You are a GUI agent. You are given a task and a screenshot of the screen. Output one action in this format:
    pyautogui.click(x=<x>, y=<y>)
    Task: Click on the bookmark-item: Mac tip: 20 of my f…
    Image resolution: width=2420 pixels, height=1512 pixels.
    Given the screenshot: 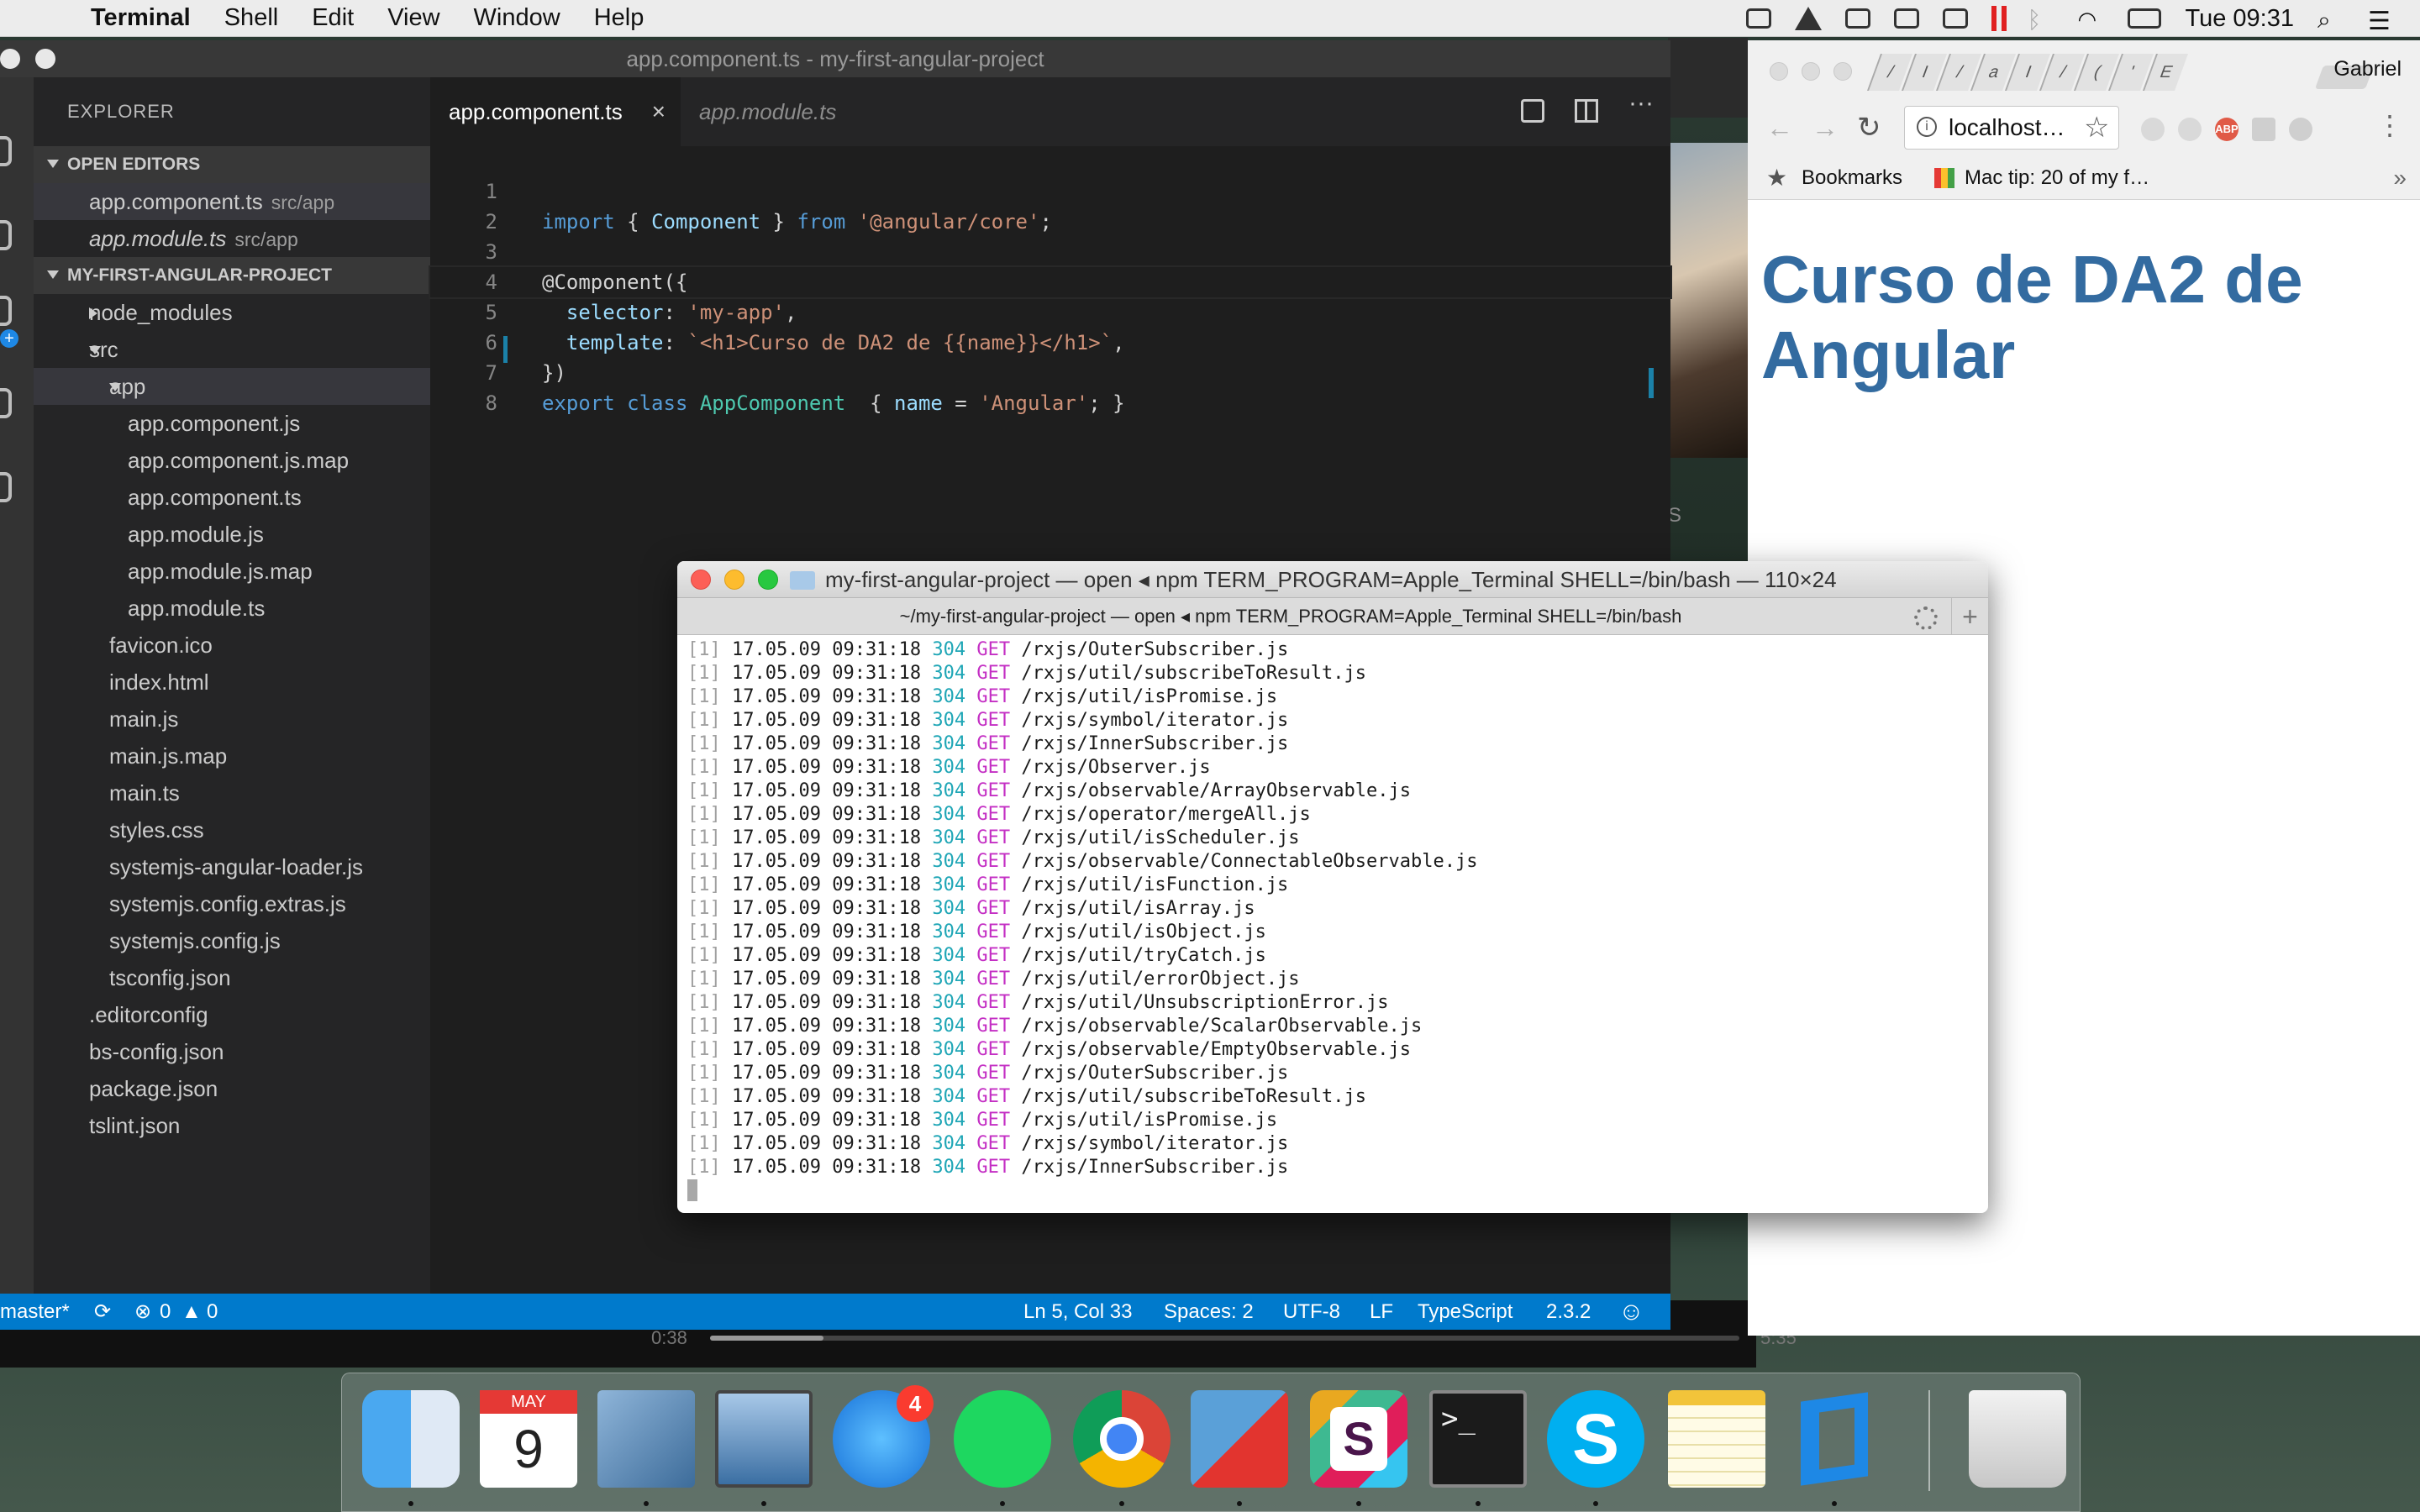 What is the action you would take?
    pyautogui.click(x=2057, y=178)
    